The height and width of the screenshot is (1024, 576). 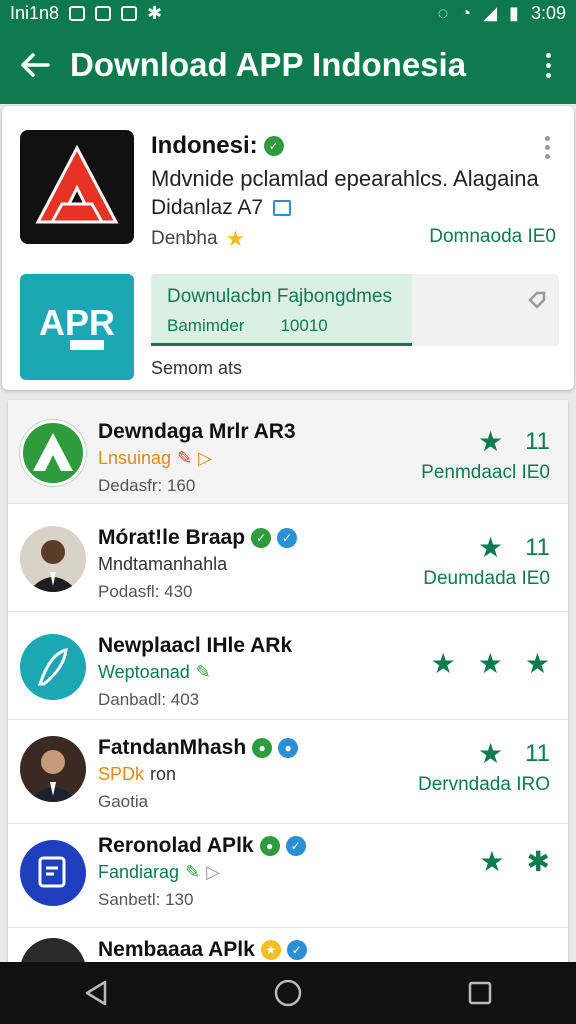 I want to click on notification-icon, so click(x=77, y=13).